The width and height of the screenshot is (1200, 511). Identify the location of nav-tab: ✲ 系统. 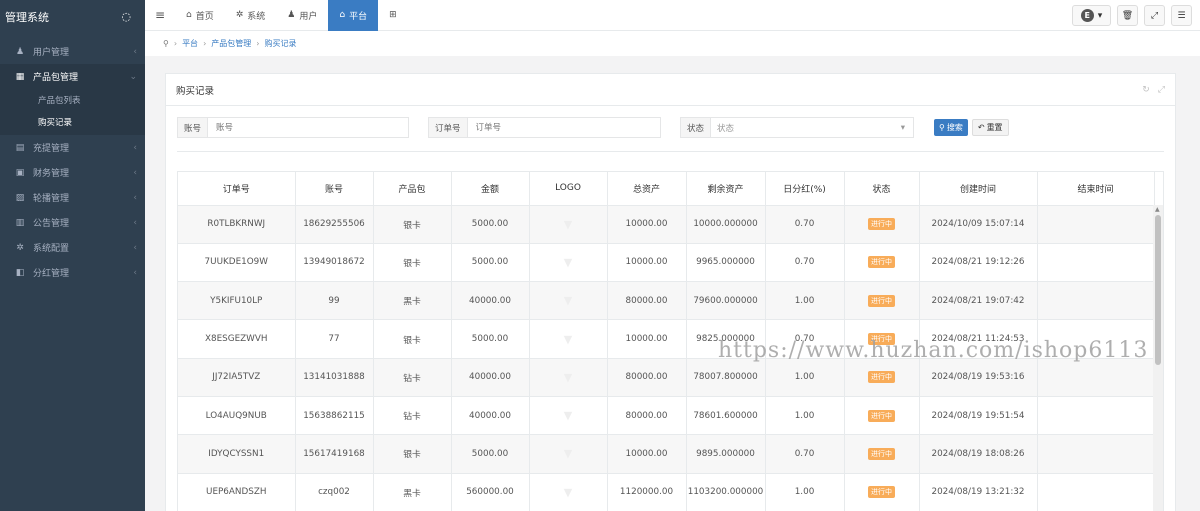
(251, 15).